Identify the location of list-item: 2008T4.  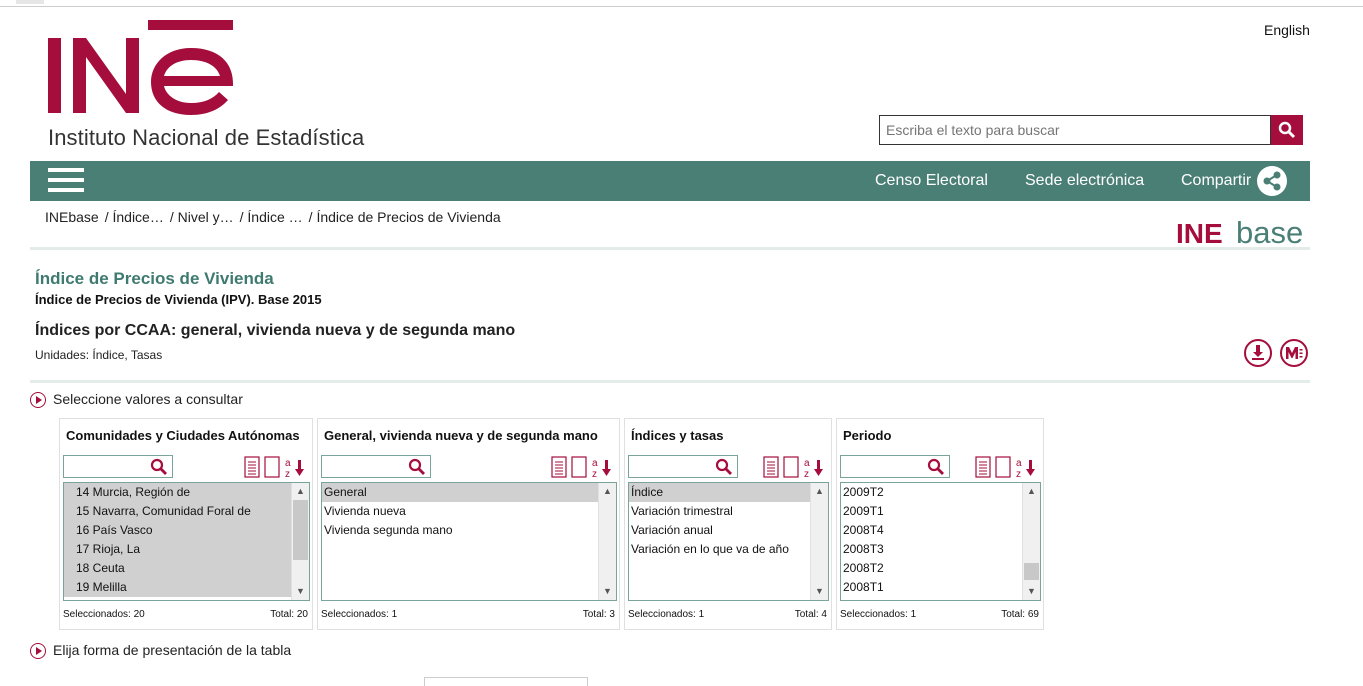
(940, 530).